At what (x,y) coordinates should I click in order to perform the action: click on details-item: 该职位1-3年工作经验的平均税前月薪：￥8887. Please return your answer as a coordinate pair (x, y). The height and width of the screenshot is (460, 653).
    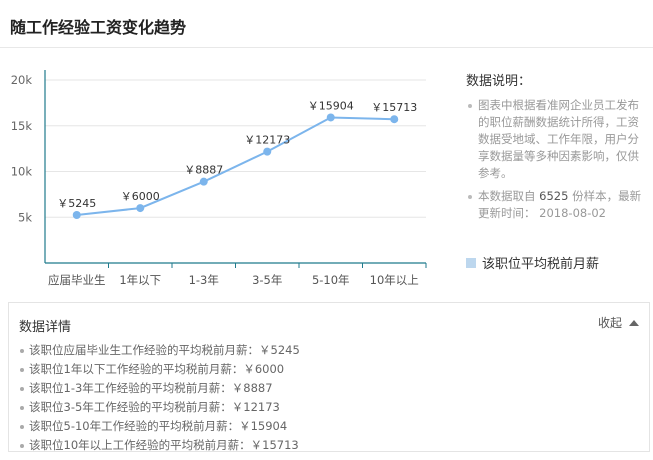
    Looking at the image, I should click on (159, 388).